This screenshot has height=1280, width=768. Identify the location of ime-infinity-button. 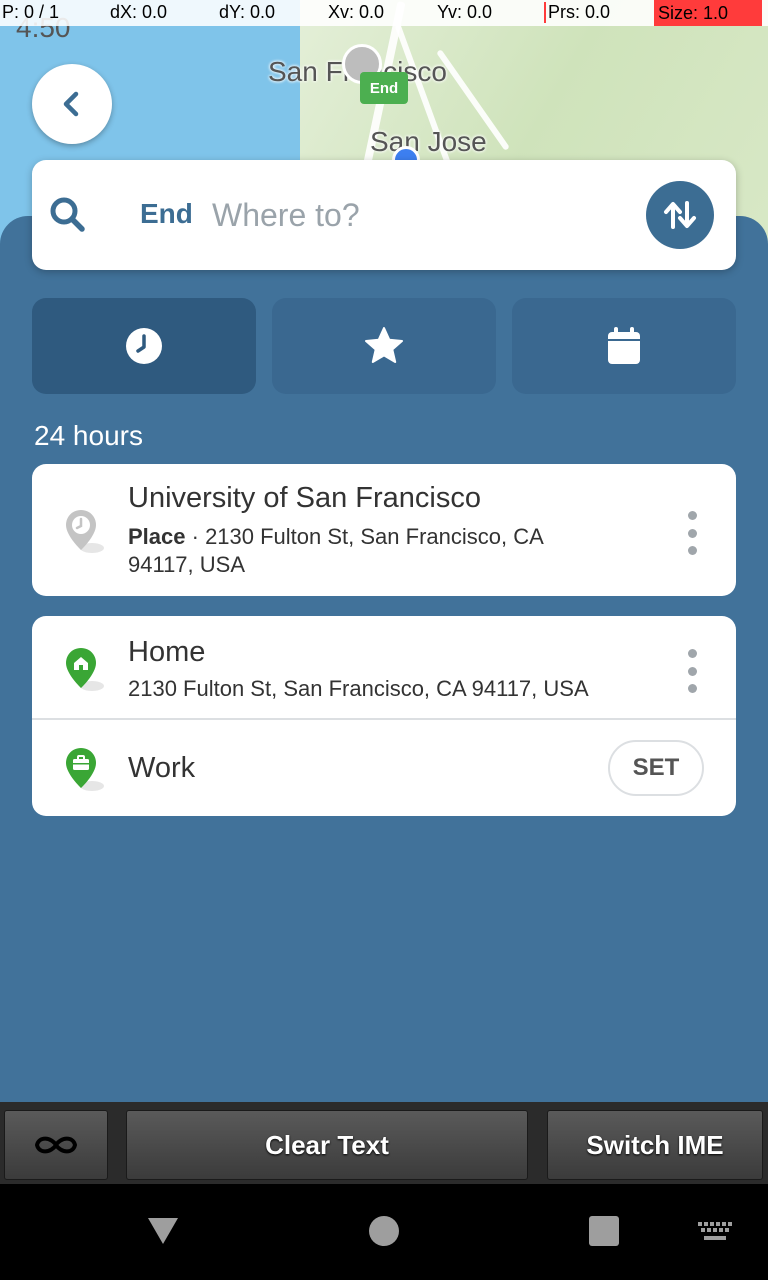
(56, 1145).